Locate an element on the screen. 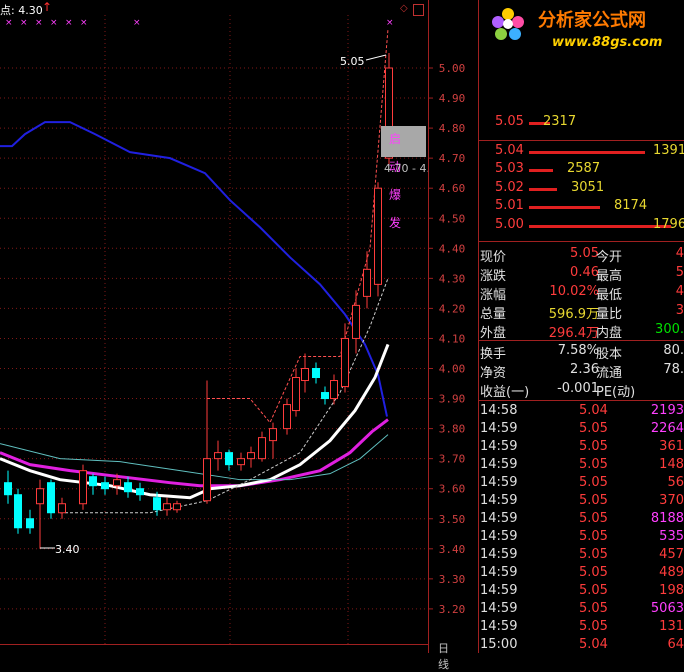 This screenshot has height=672, width=684. chart-bottom-border is located at coordinates (214, 644).